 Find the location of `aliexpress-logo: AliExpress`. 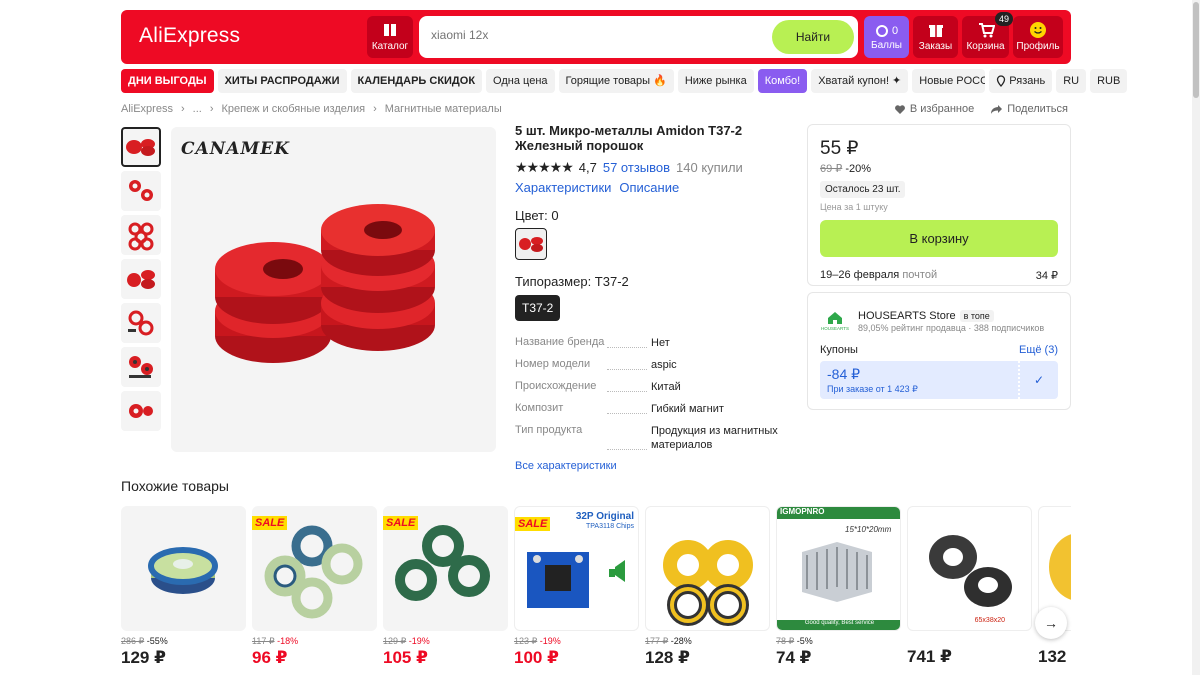

aliexpress-logo: AliExpress is located at coordinates (189, 36).